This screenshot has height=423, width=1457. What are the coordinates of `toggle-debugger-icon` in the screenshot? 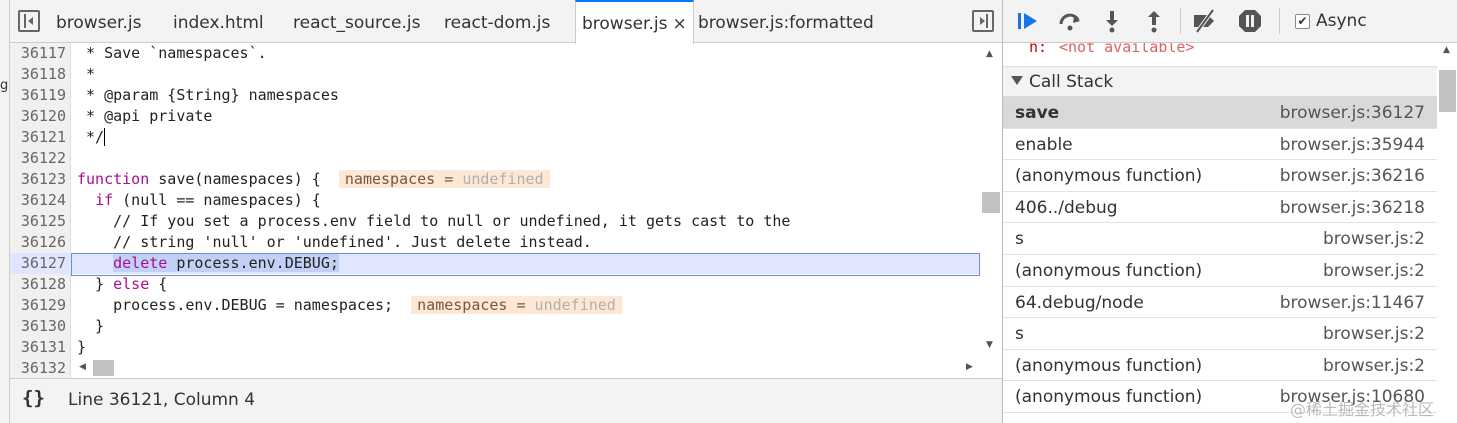 It's located at (983, 21).